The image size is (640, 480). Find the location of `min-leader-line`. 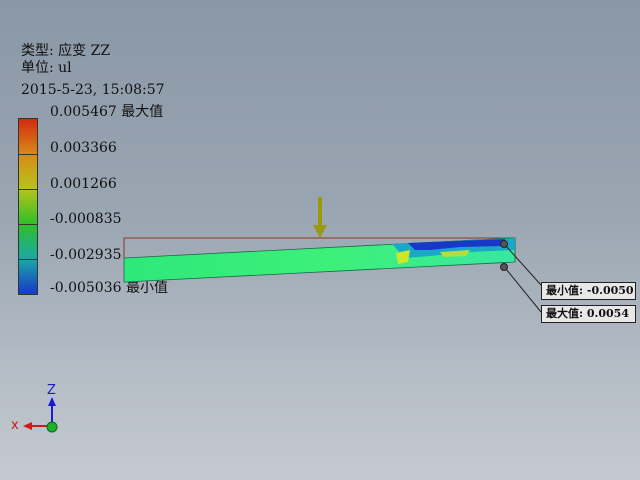

min-leader-line is located at coordinates (523, 265).